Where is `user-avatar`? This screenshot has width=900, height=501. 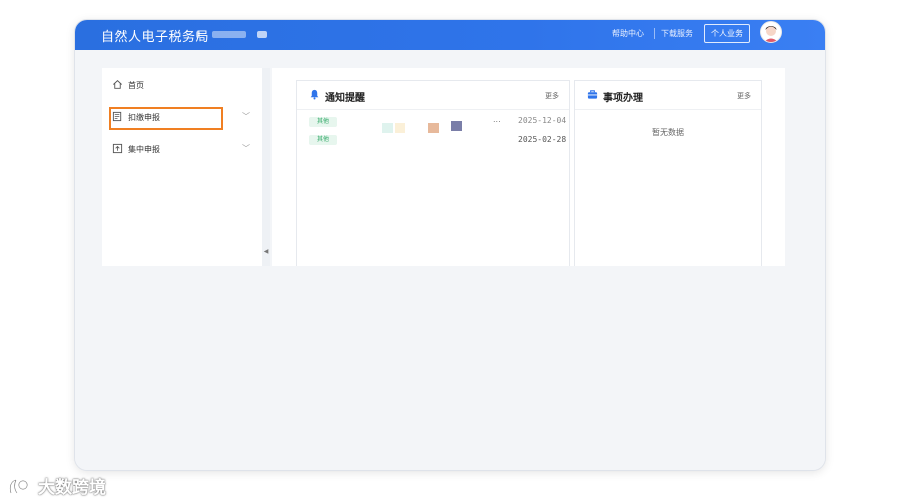
user-avatar is located at coordinates (771, 32).